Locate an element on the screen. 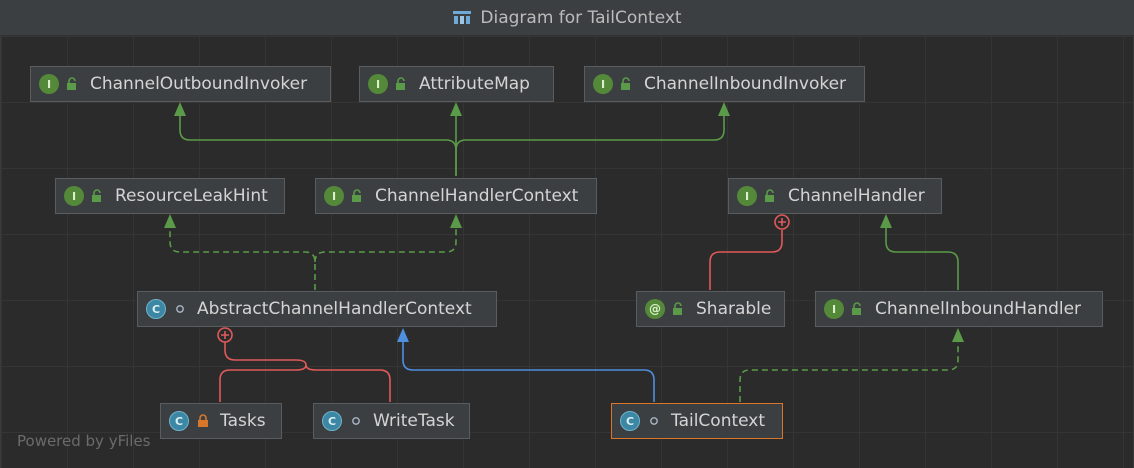 This screenshot has width=1134, height=468. node-label: ChannelHandlerContext is located at coordinates (477, 196).